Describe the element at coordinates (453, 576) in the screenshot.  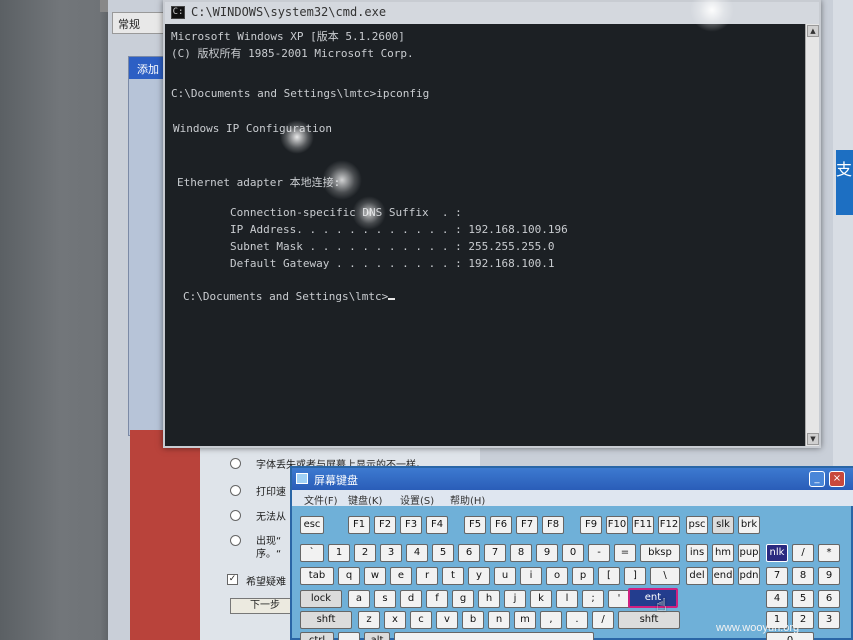
I see `key-t: t` at that location.